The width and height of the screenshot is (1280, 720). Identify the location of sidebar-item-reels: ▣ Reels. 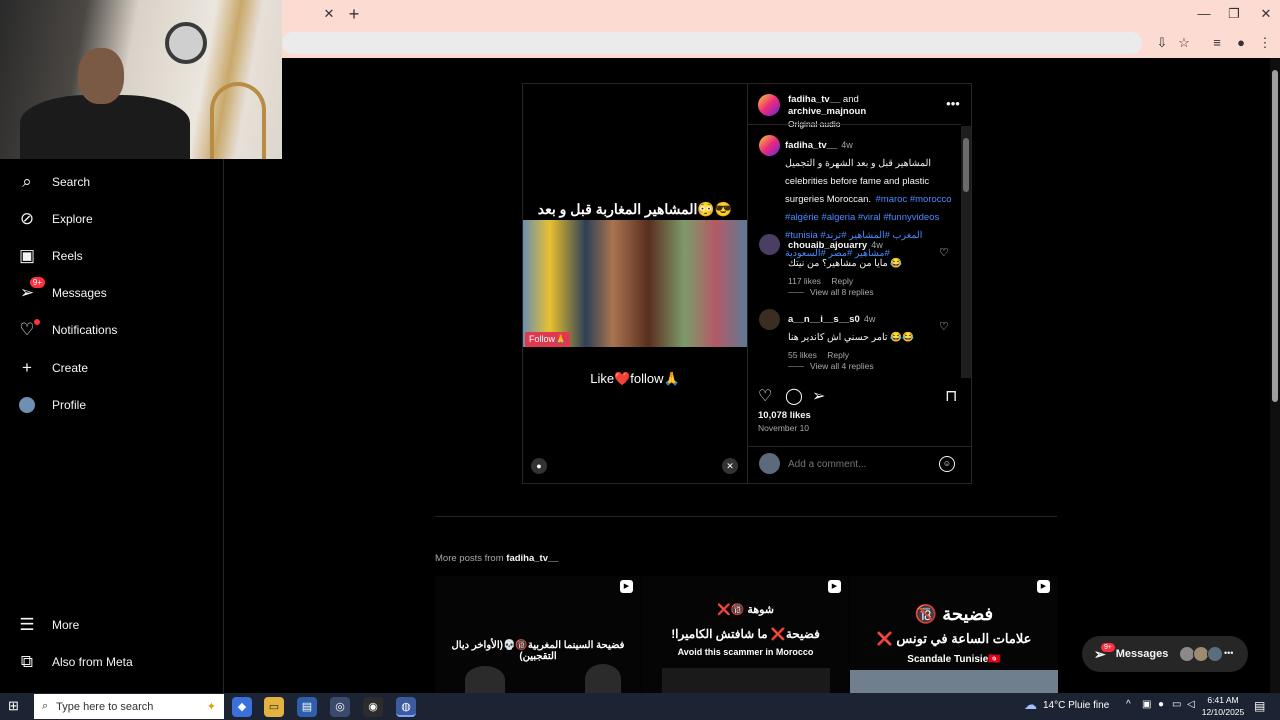
(112, 256).